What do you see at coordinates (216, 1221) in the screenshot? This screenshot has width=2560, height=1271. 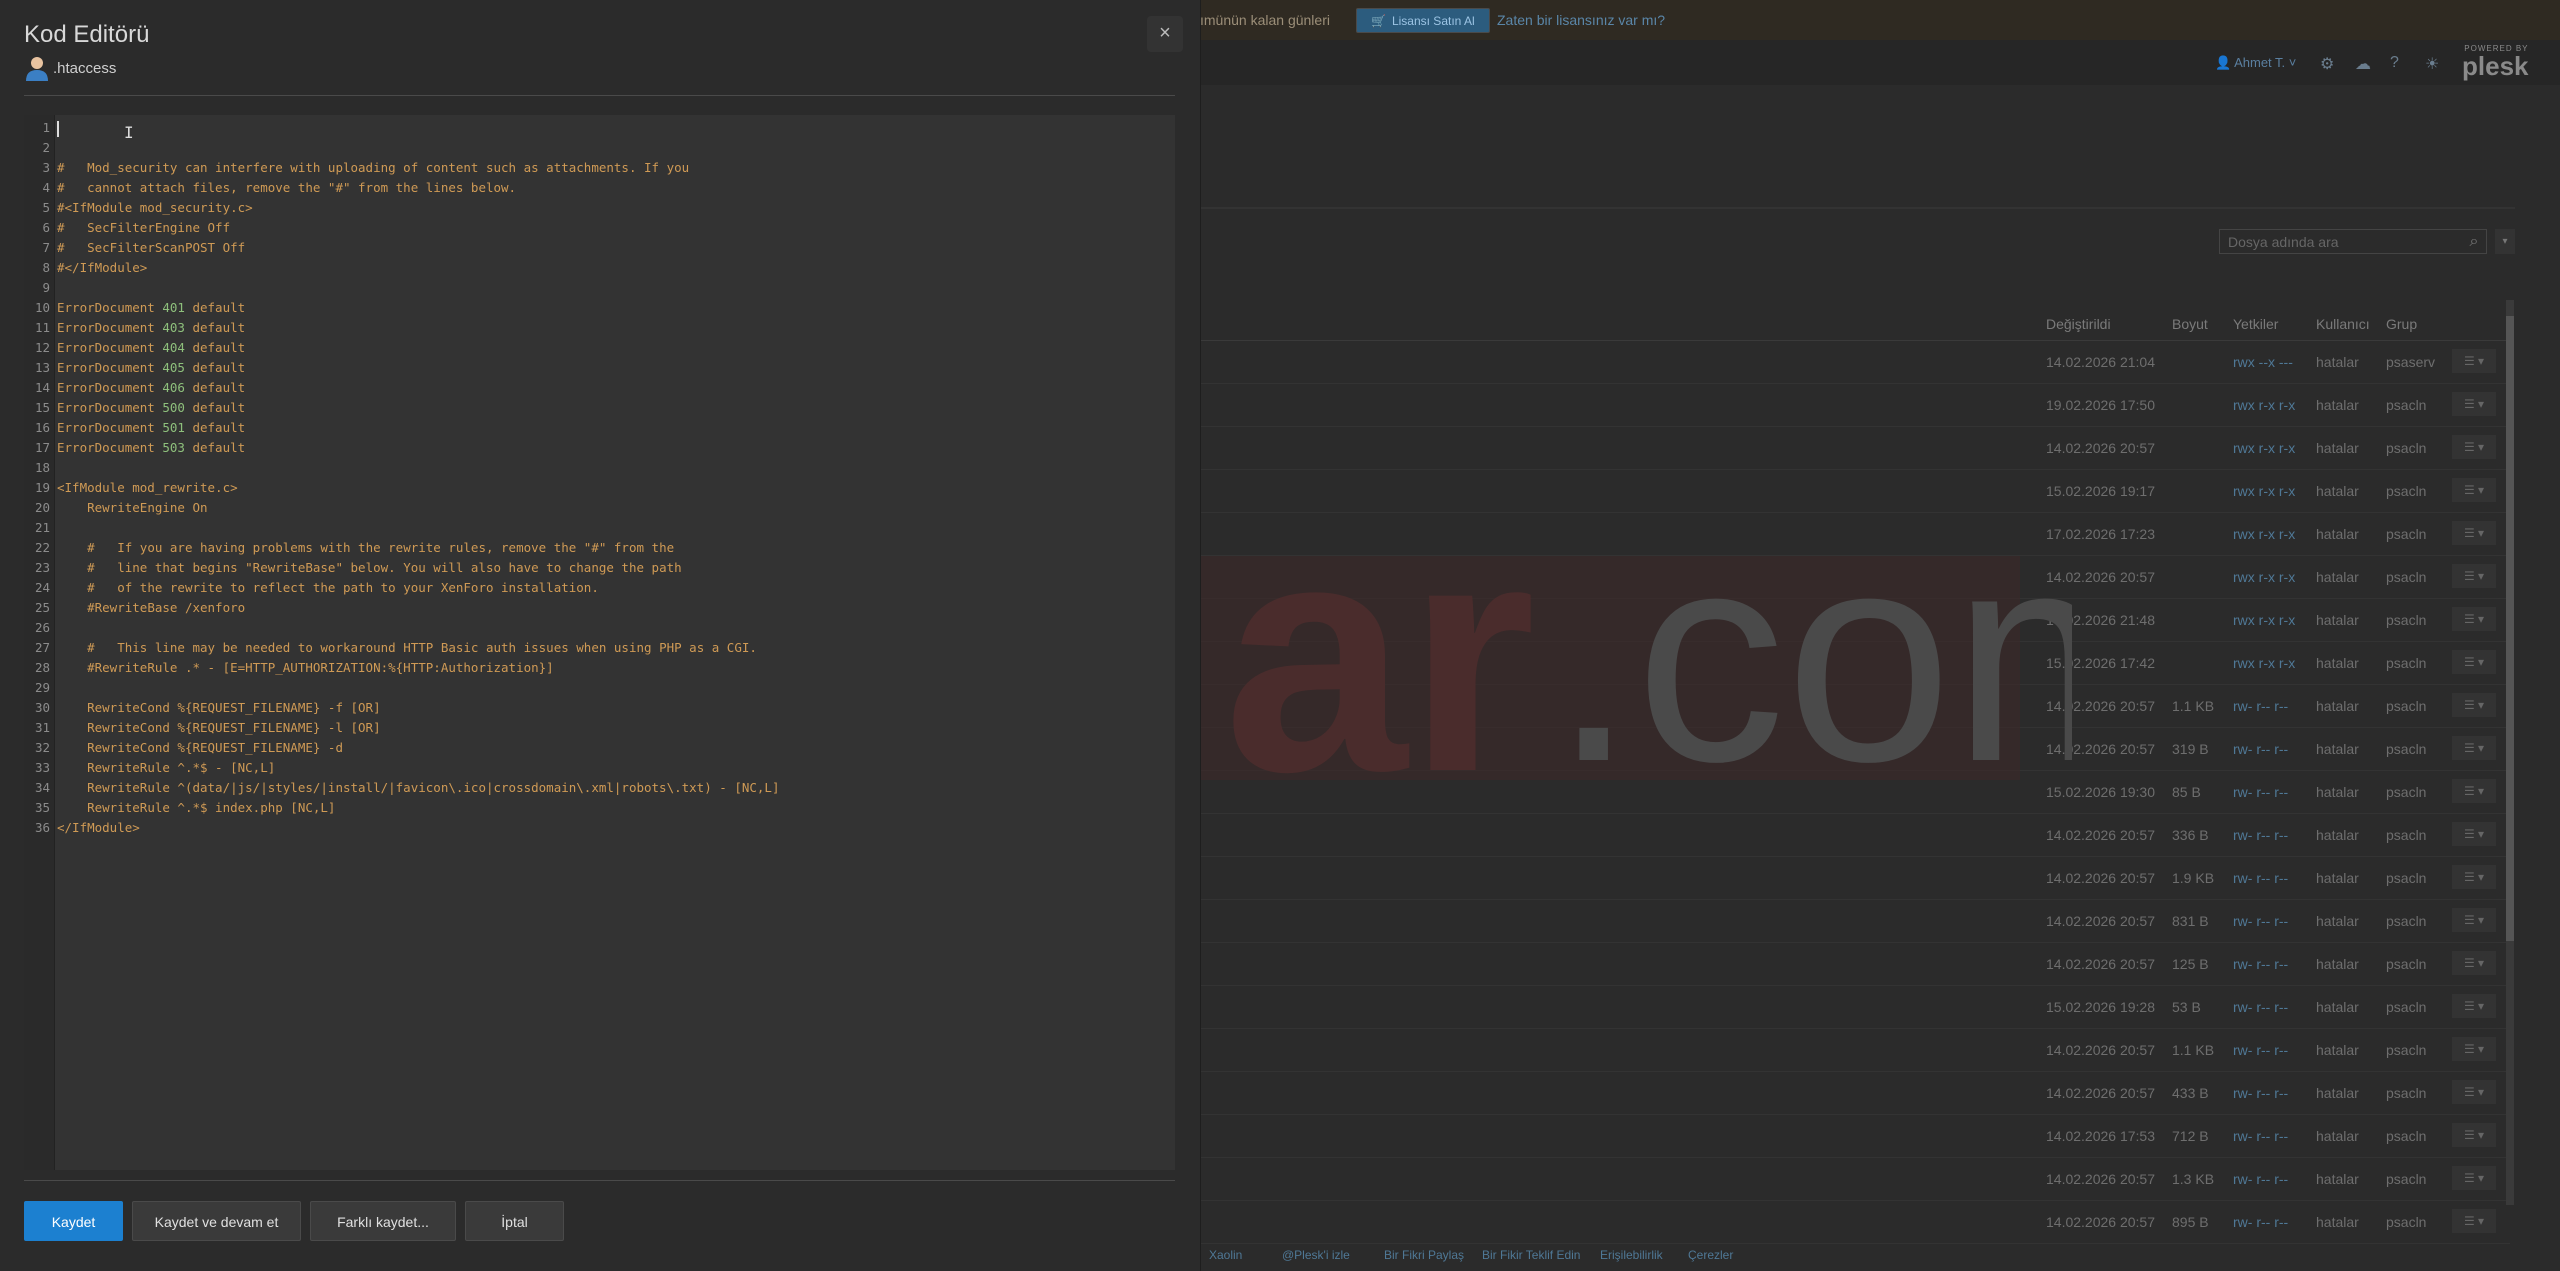 I see `save-and-continue-button: Kaydet ve devam et` at bounding box center [216, 1221].